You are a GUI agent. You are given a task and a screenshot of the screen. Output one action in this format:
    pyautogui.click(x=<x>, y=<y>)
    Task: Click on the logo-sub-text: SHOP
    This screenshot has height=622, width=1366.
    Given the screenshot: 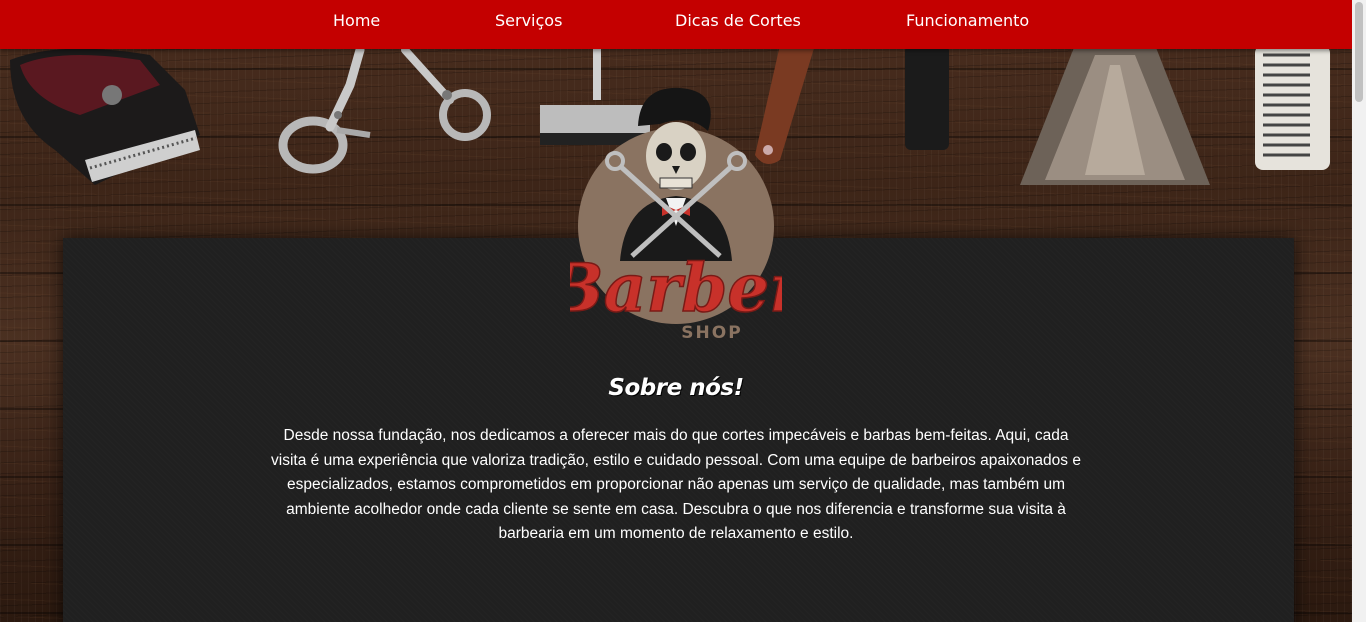 What is the action you would take?
    pyautogui.click(x=711, y=333)
    